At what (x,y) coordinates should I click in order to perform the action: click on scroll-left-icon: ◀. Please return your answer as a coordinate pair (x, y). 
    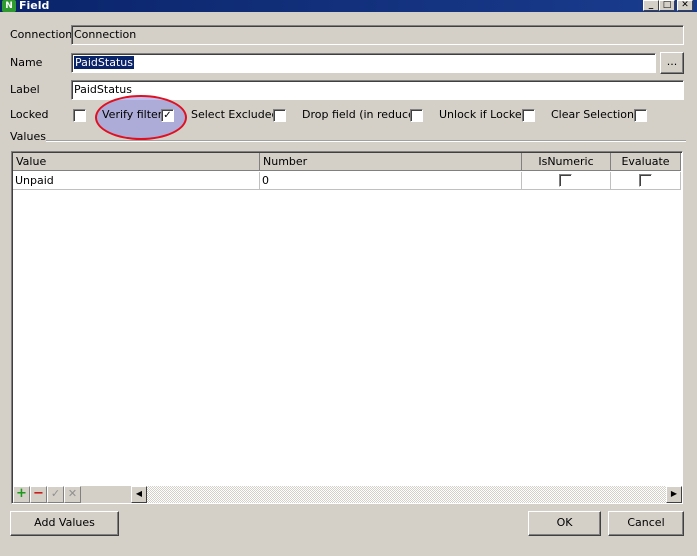
    Looking at the image, I should click on (139, 494).